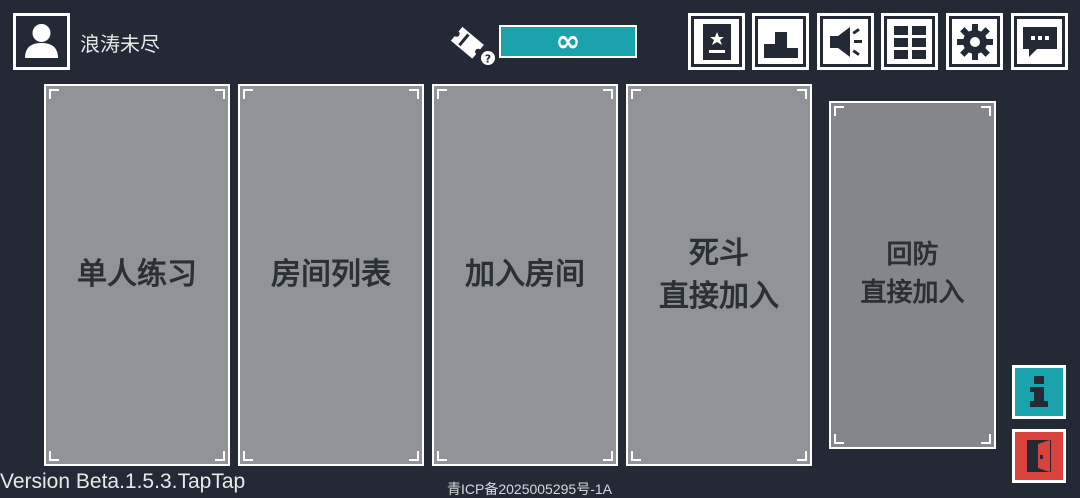 The image size is (1080, 498). Describe the element at coordinates (123, 481) in the screenshot. I see `version-text: Version Beta.1.5.3.TapTap` at that location.